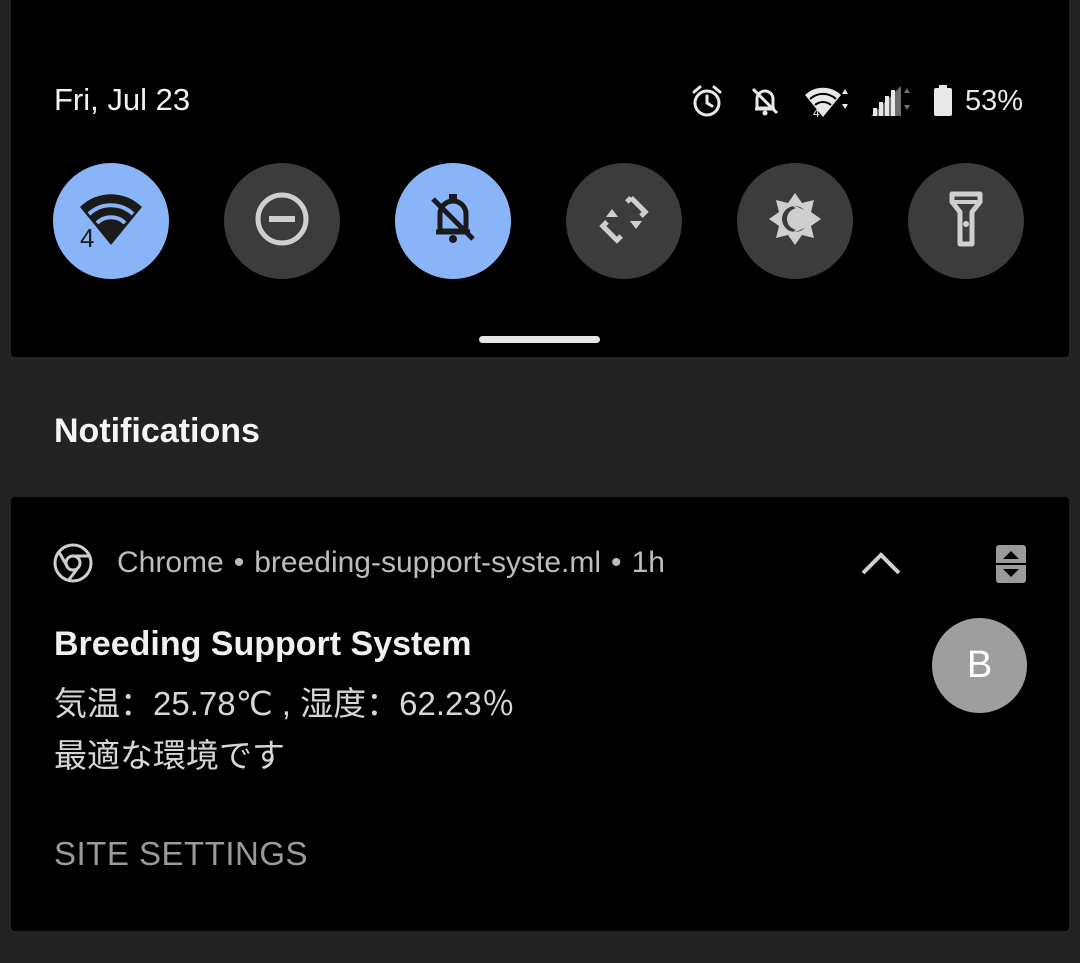  I want to click on notification-time: 1h, so click(648, 562).